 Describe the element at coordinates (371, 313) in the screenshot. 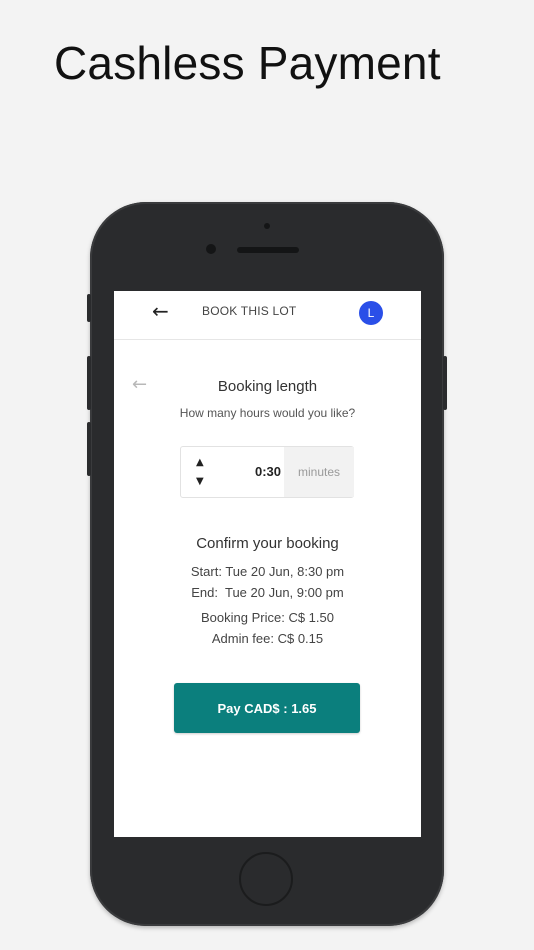

I see `avatar: L` at that location.